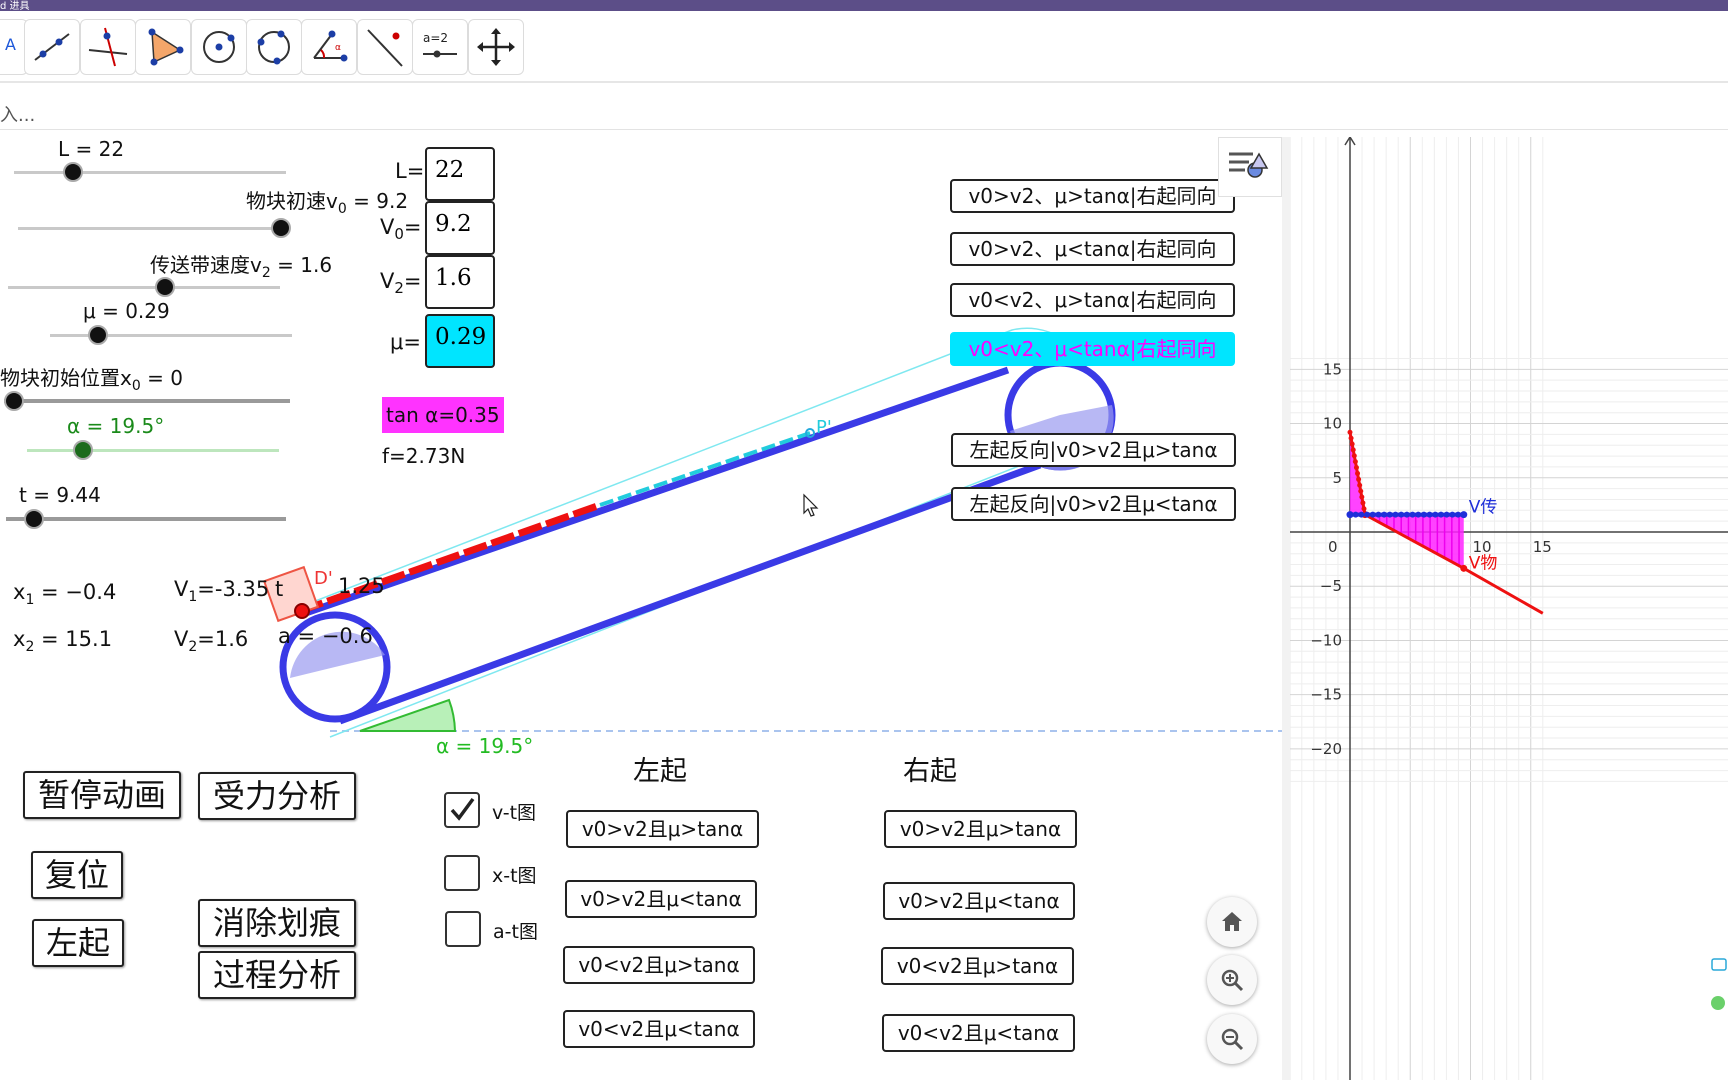 This screenshot has height=1084, width=1728. What do you see at coordinates (63, 641) in the screenshot?
I see `x2-readout: x2 = 15.1` at bounding box center [63, 641].